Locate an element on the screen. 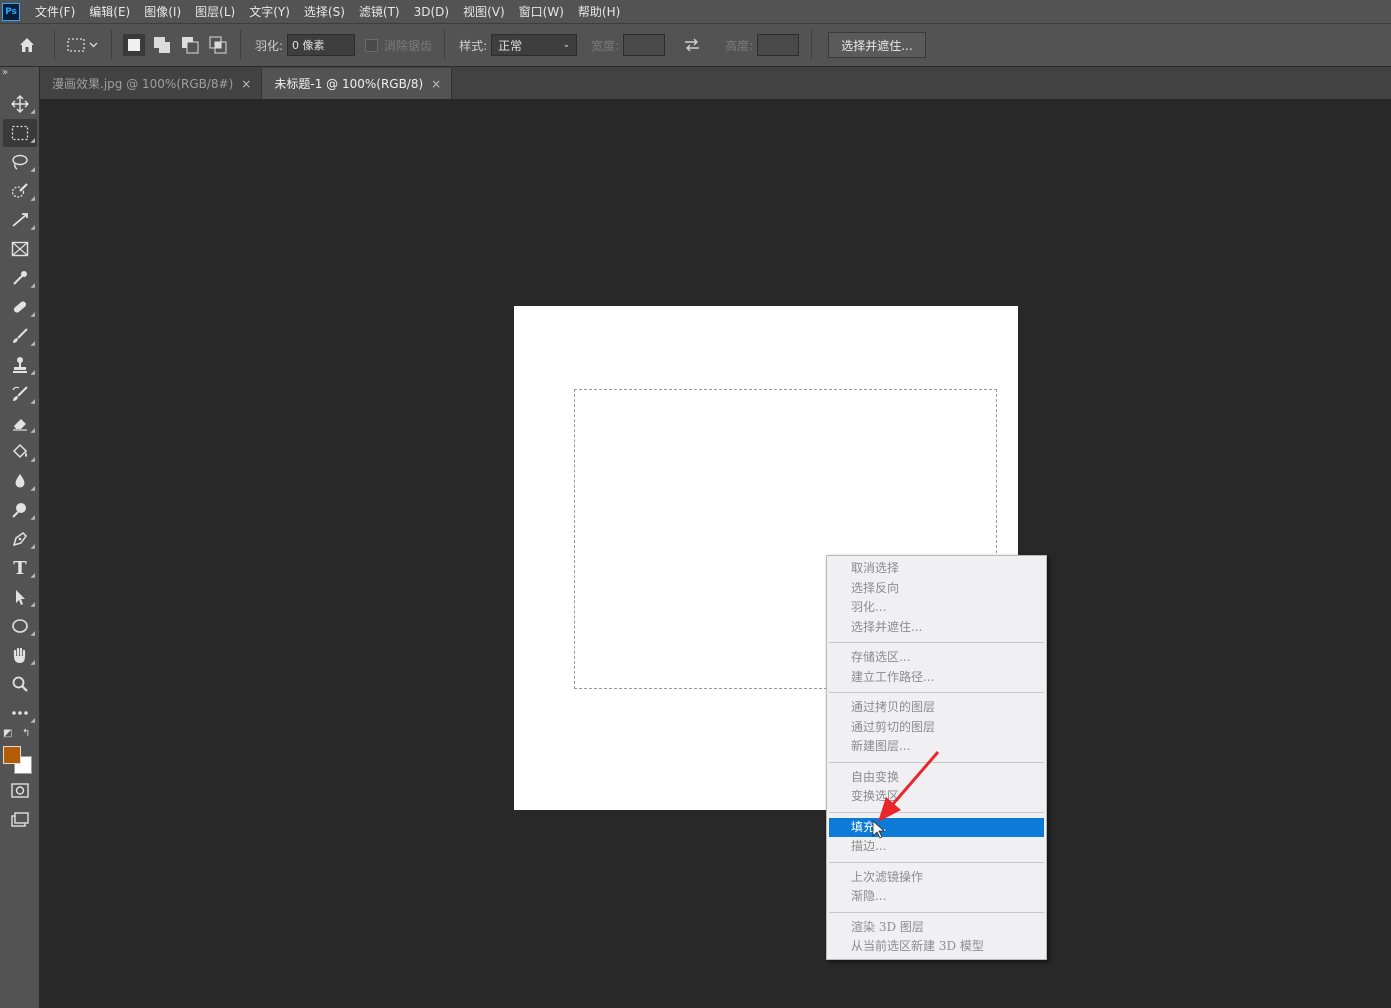  menu-image: 图像(I) is located at coordinates (162, 11).